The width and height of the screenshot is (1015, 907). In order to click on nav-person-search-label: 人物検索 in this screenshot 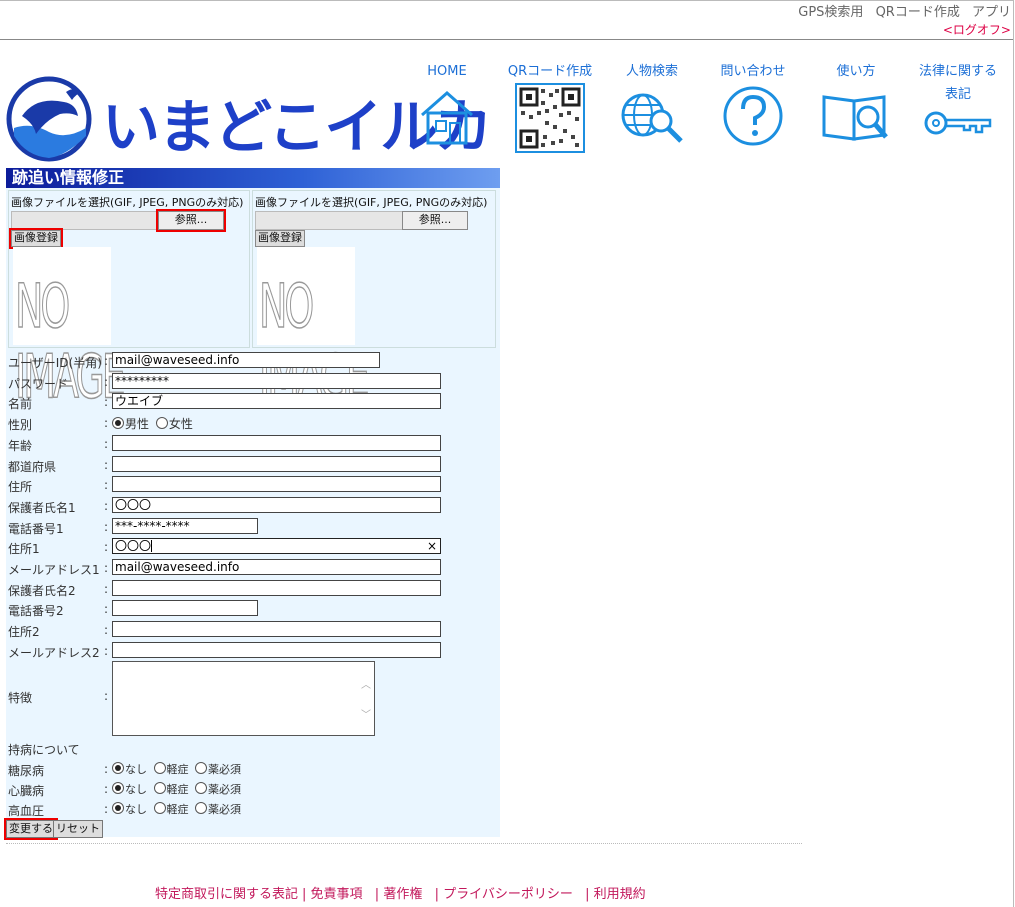, I will do `click(651, 71)`.